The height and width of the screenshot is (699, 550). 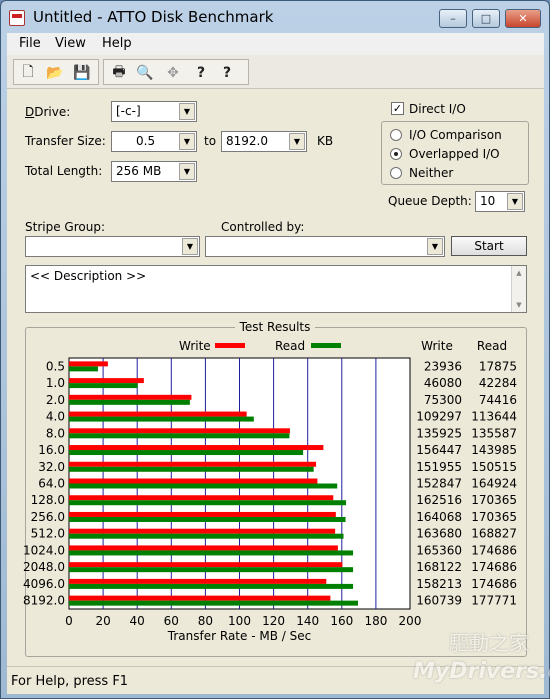 I want to click on table-write-value: 135925, so click(x=439, y=433).